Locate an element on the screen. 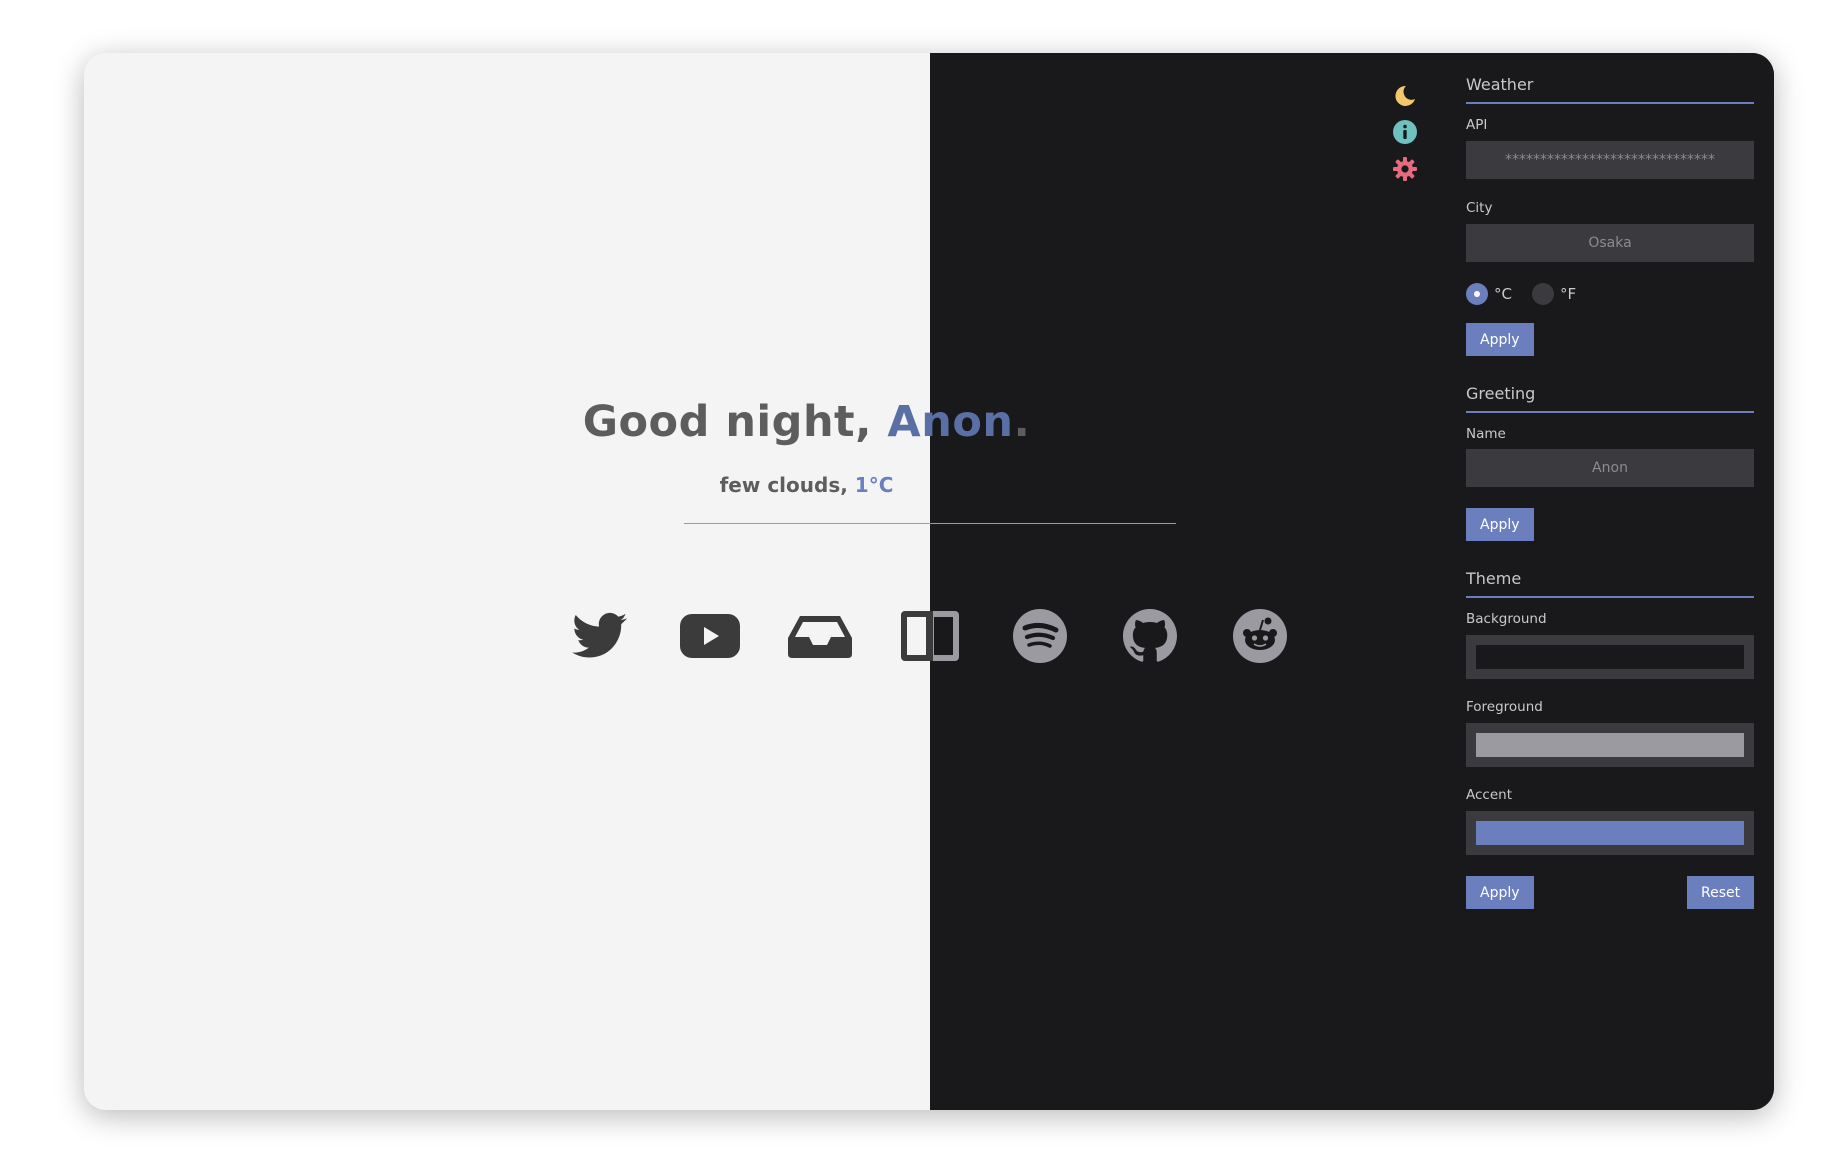  gear-icon is located at coordinates (1405, 169).